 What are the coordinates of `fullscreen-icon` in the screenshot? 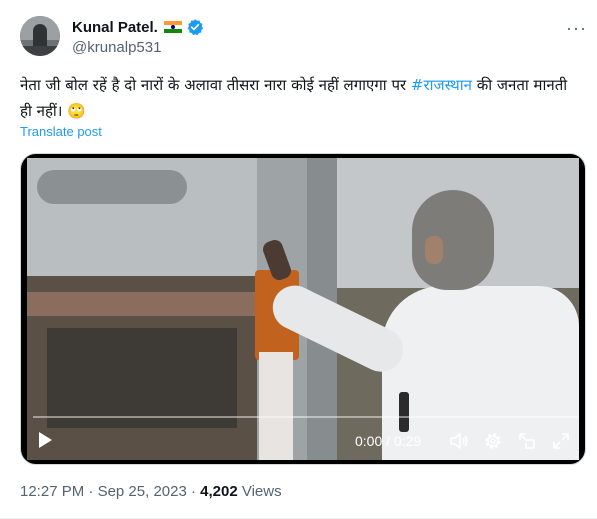 It's located at (561, 441).